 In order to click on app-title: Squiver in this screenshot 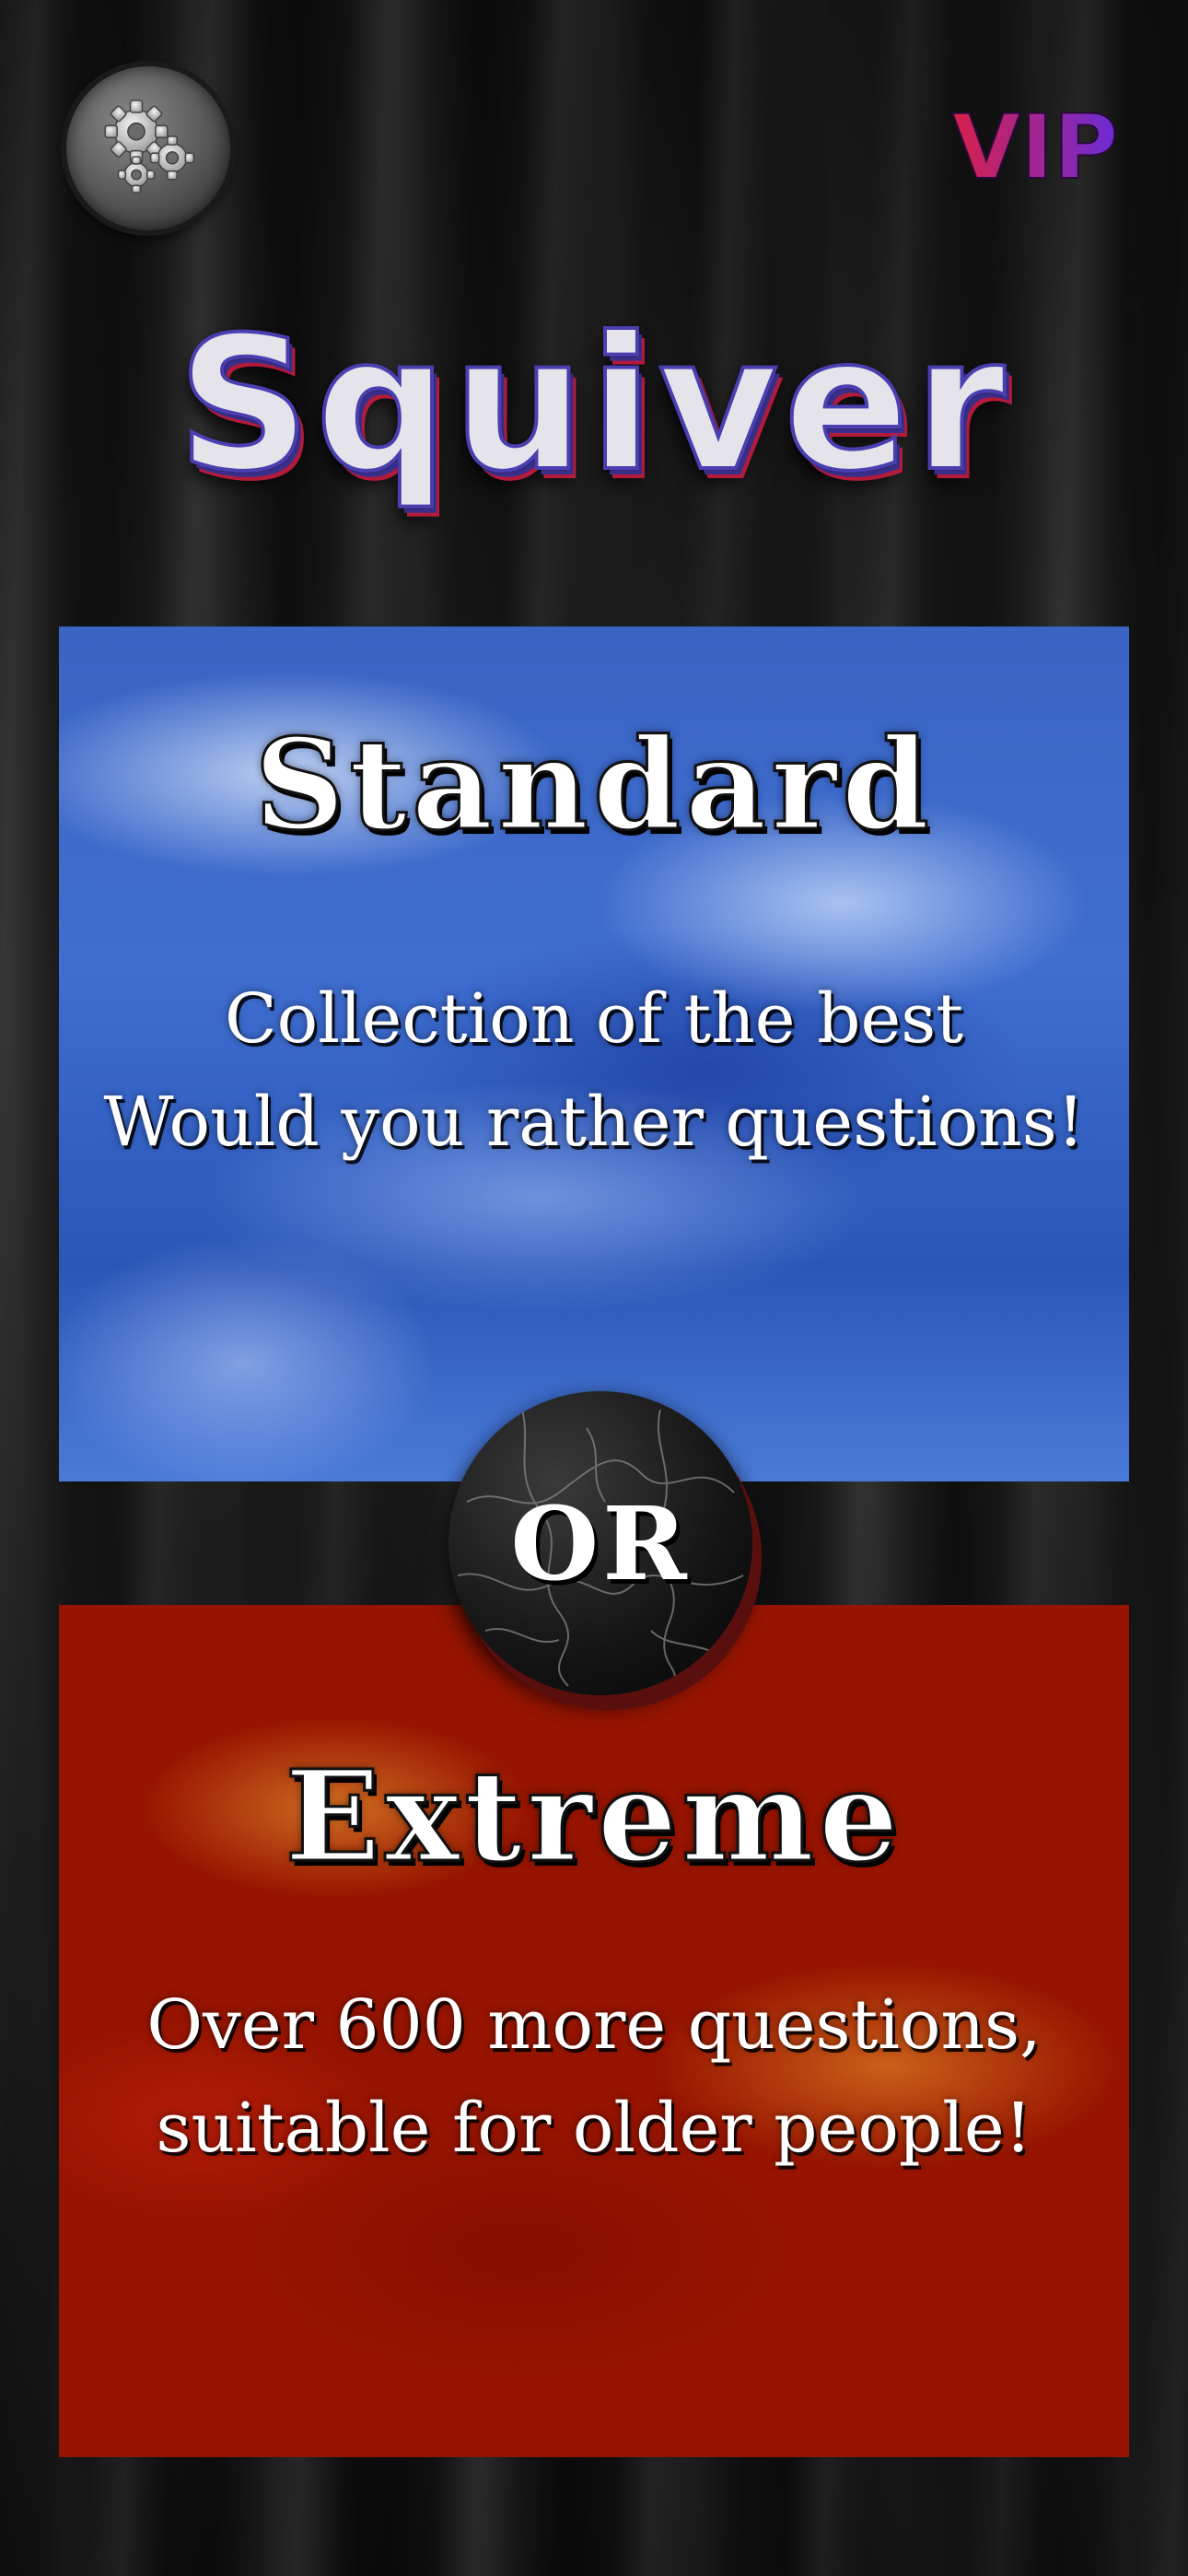, I will do `click(593, 405)`.